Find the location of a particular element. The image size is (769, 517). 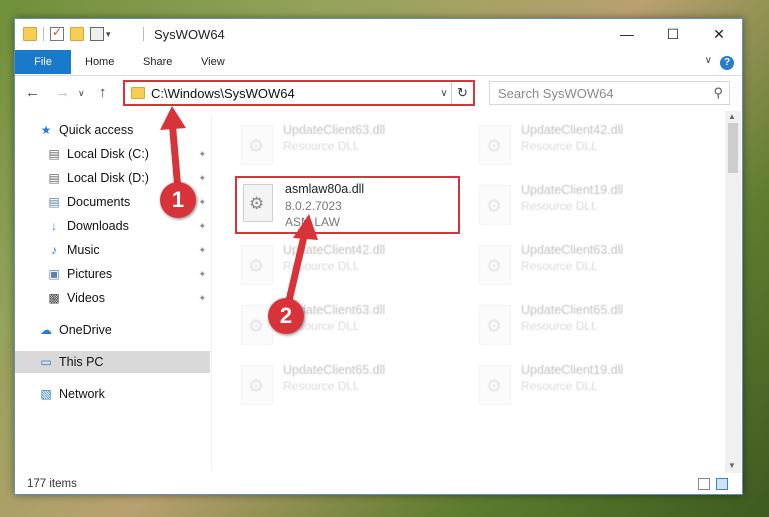

forward-arrow-icon: → is located at coordinates (62, 92).